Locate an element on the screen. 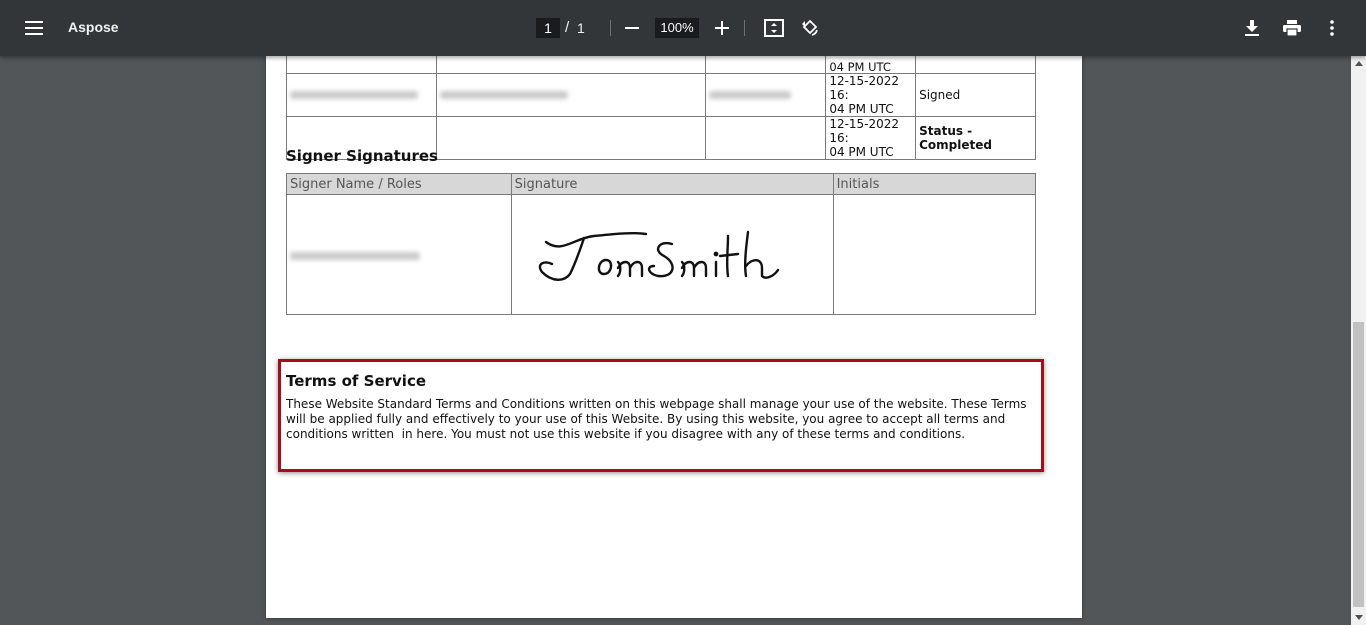  signature-image is located at coordinates (672, 254).